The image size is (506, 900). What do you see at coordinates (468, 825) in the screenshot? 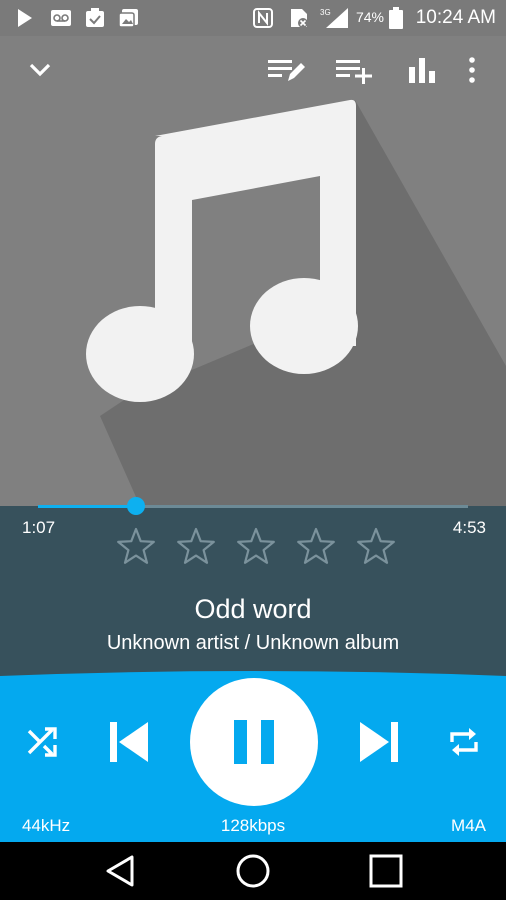
I see `codec: M4A` at bounding box center [468, 825].